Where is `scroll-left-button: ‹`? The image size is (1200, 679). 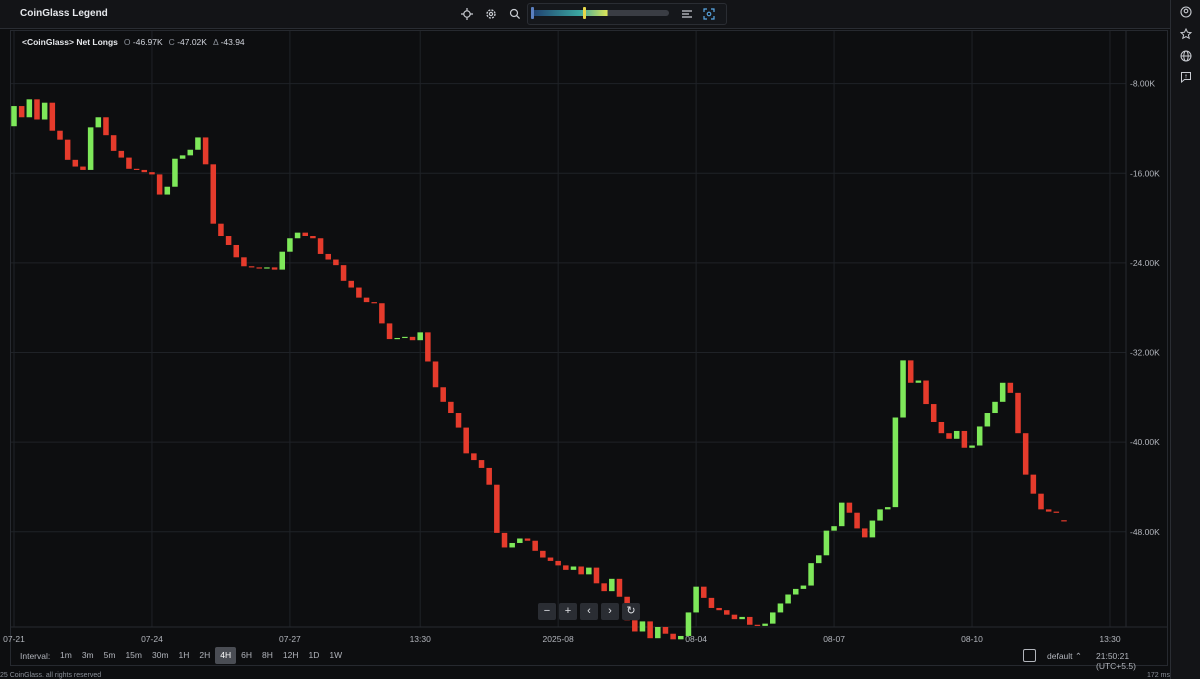
scroll-left-button: ‹ is located at coordinates (589, 611).